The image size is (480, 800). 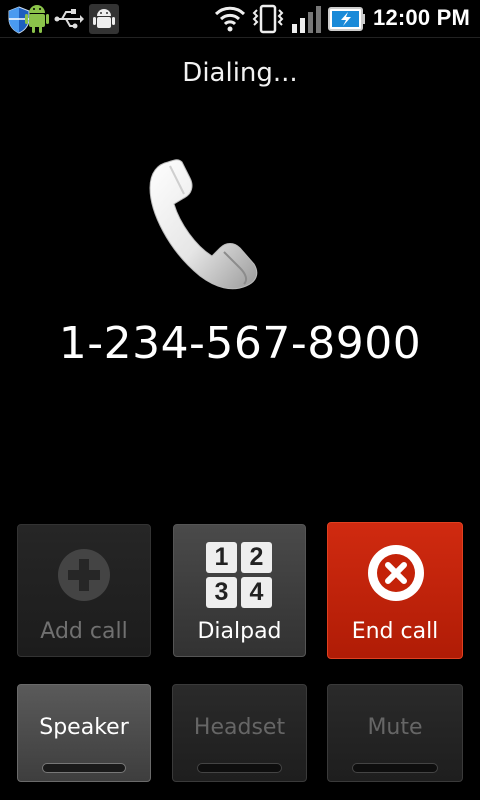 What do you see at coordinates (240, 343) in the screenshot?
I see `phone-number: 1-234-567-8900` at bounding box center [240, 343].